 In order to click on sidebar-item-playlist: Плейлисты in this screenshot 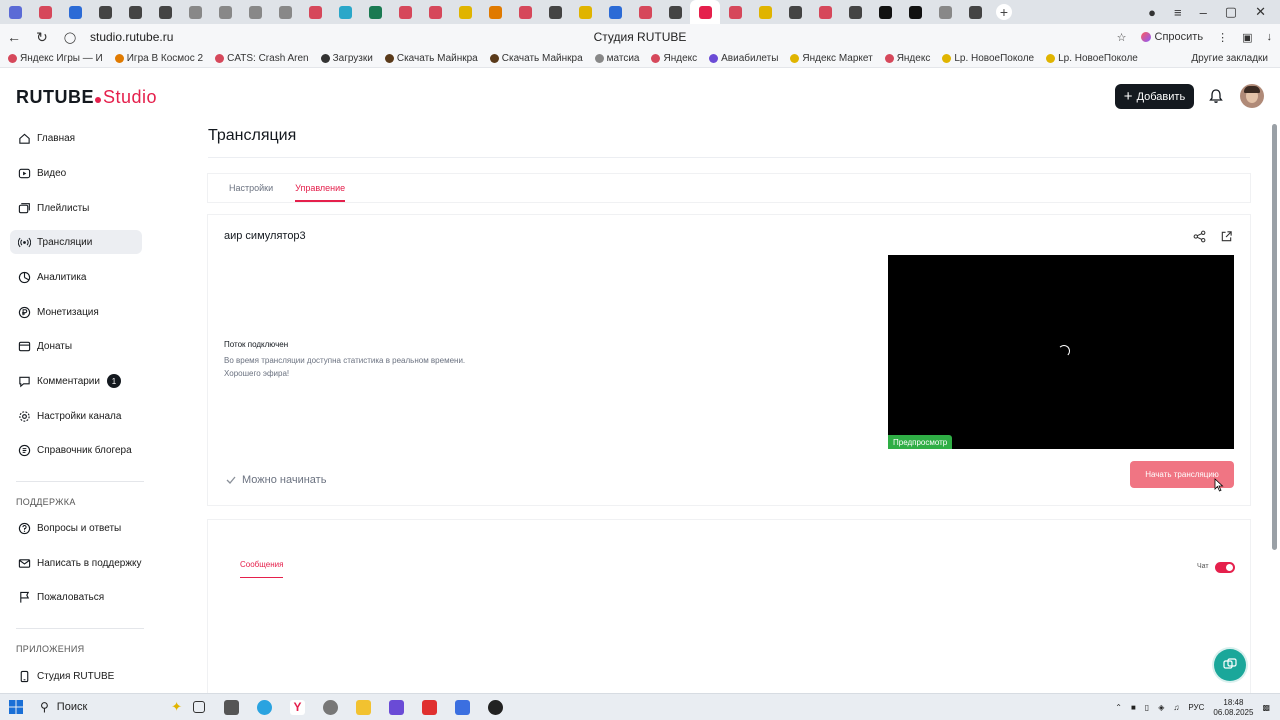, I will do `click(76, 208)`.